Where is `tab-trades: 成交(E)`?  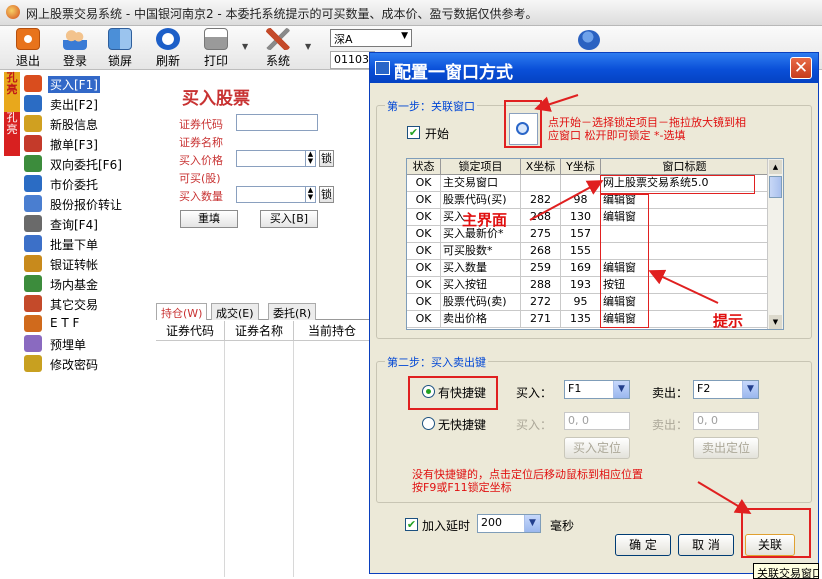
tab-trades: 成交(E) is located at coordinates (235, 311).